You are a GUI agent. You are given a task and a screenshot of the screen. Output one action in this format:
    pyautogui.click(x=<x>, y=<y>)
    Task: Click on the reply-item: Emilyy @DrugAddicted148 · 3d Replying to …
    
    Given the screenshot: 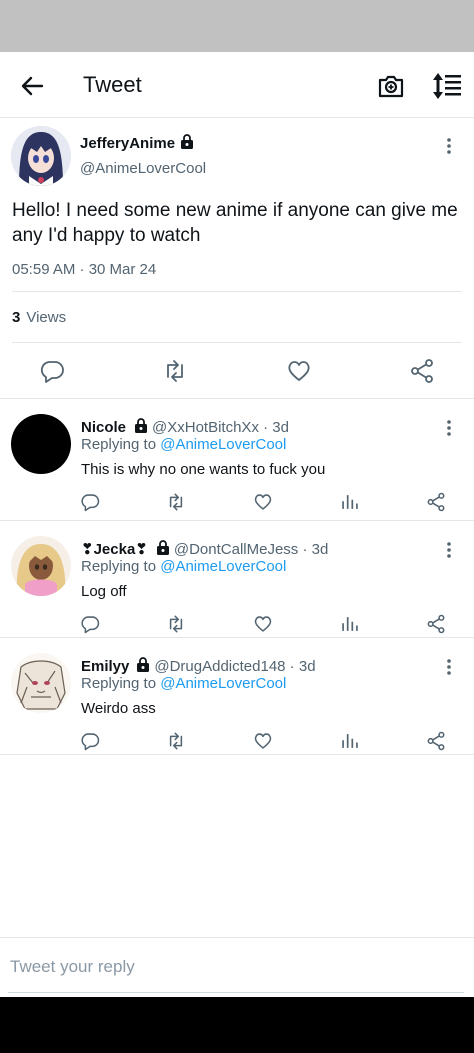 What is the action you would take?
    pyautogui.click(x=237, y=695)
    